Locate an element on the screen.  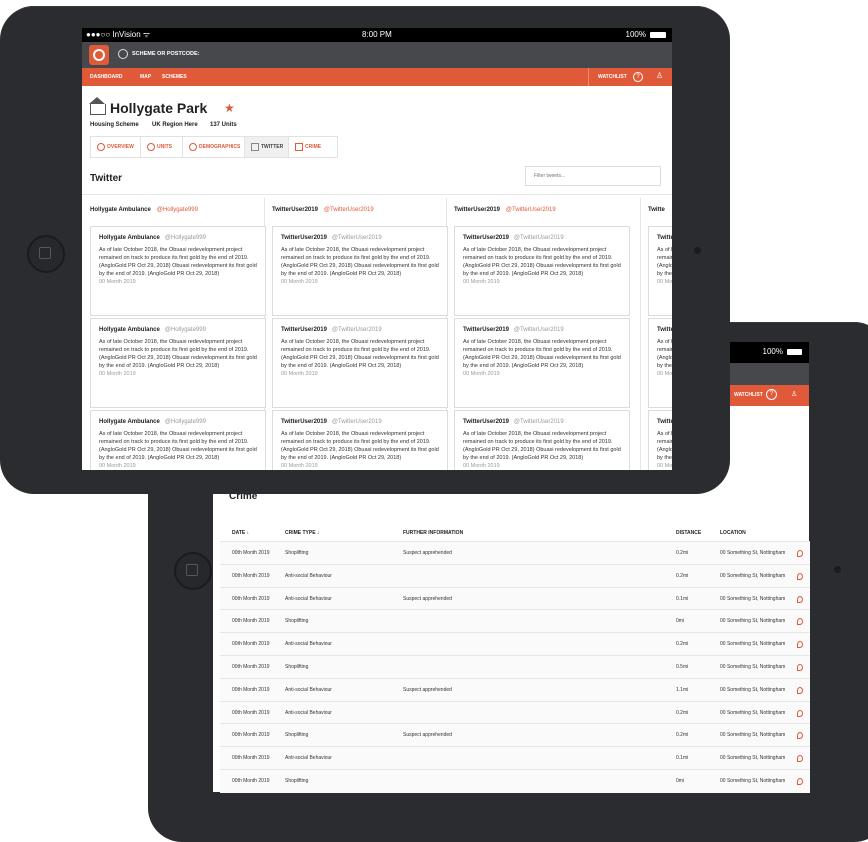
header-crime-type: CRIME TYPE ↓ is located at coordinates (302, 533).